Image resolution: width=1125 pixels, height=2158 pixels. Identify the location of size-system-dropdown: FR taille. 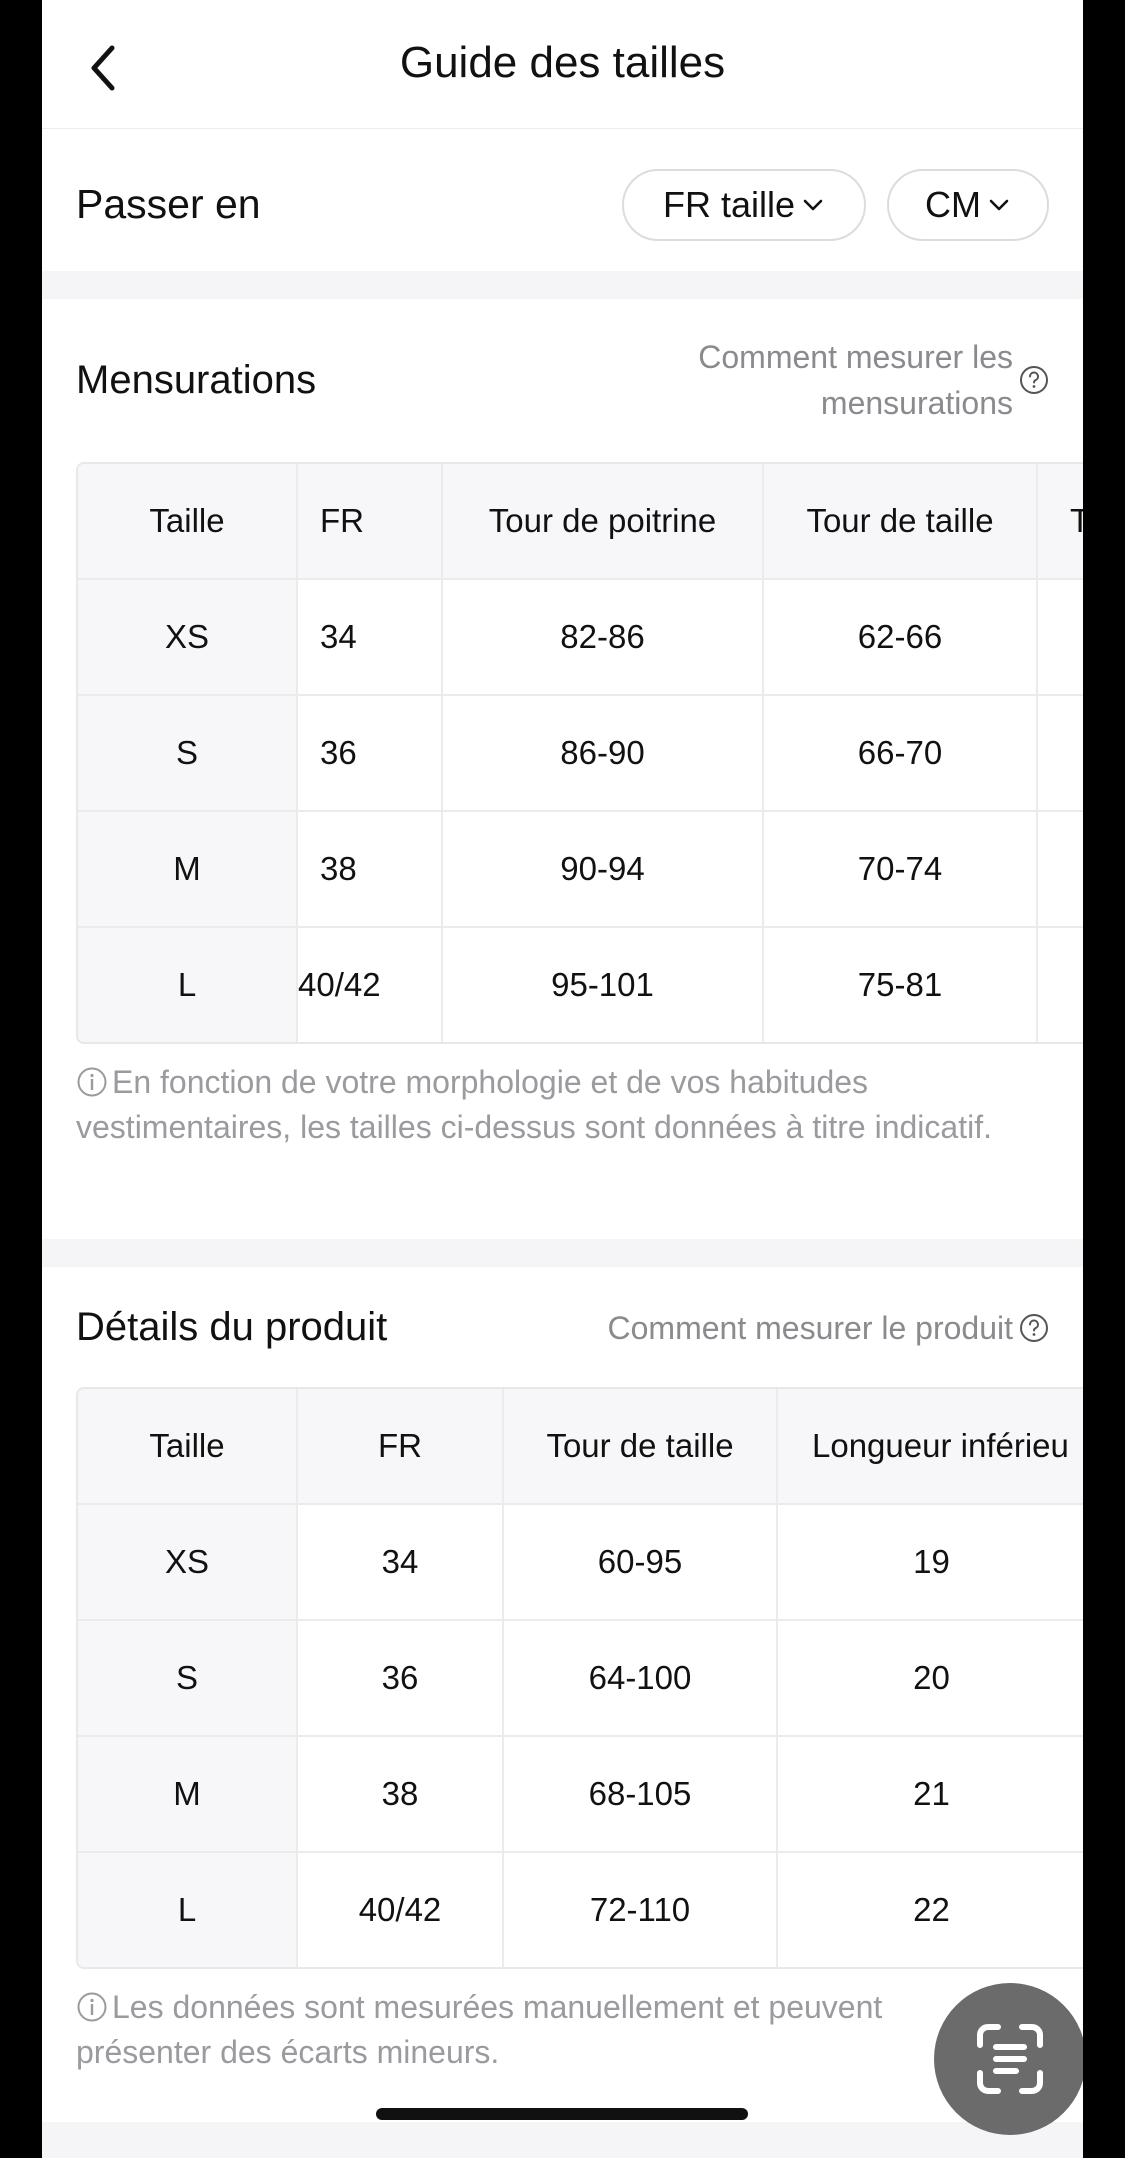
(744, 205).